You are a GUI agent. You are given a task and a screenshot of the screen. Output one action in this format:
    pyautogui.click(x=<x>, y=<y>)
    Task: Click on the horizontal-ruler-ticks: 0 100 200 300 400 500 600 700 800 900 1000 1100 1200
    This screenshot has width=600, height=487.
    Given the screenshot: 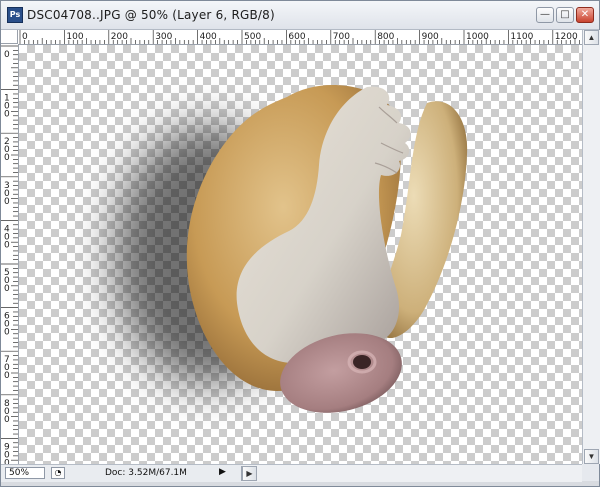 What is the action you would take?
    pyautogui.click(x=299, y=37)
    